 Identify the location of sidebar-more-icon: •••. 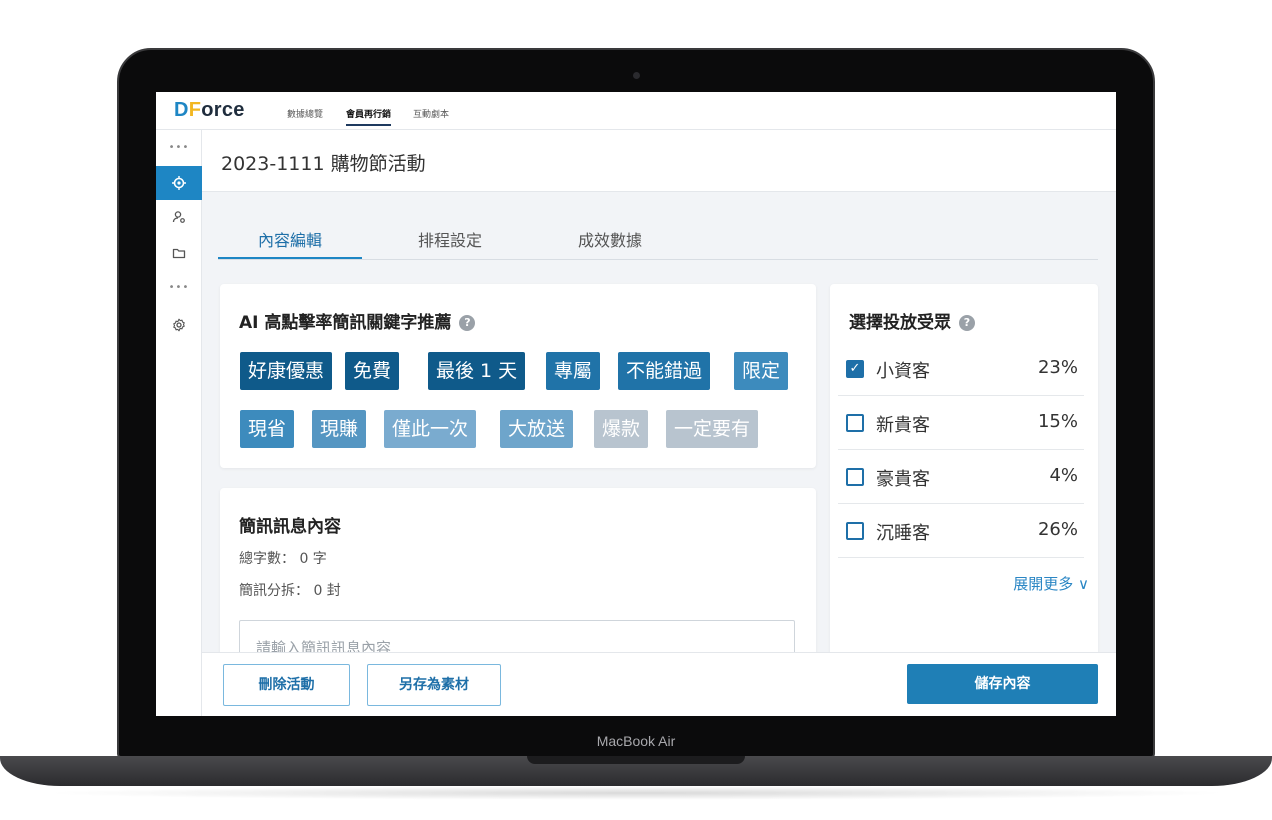
(179, 147).